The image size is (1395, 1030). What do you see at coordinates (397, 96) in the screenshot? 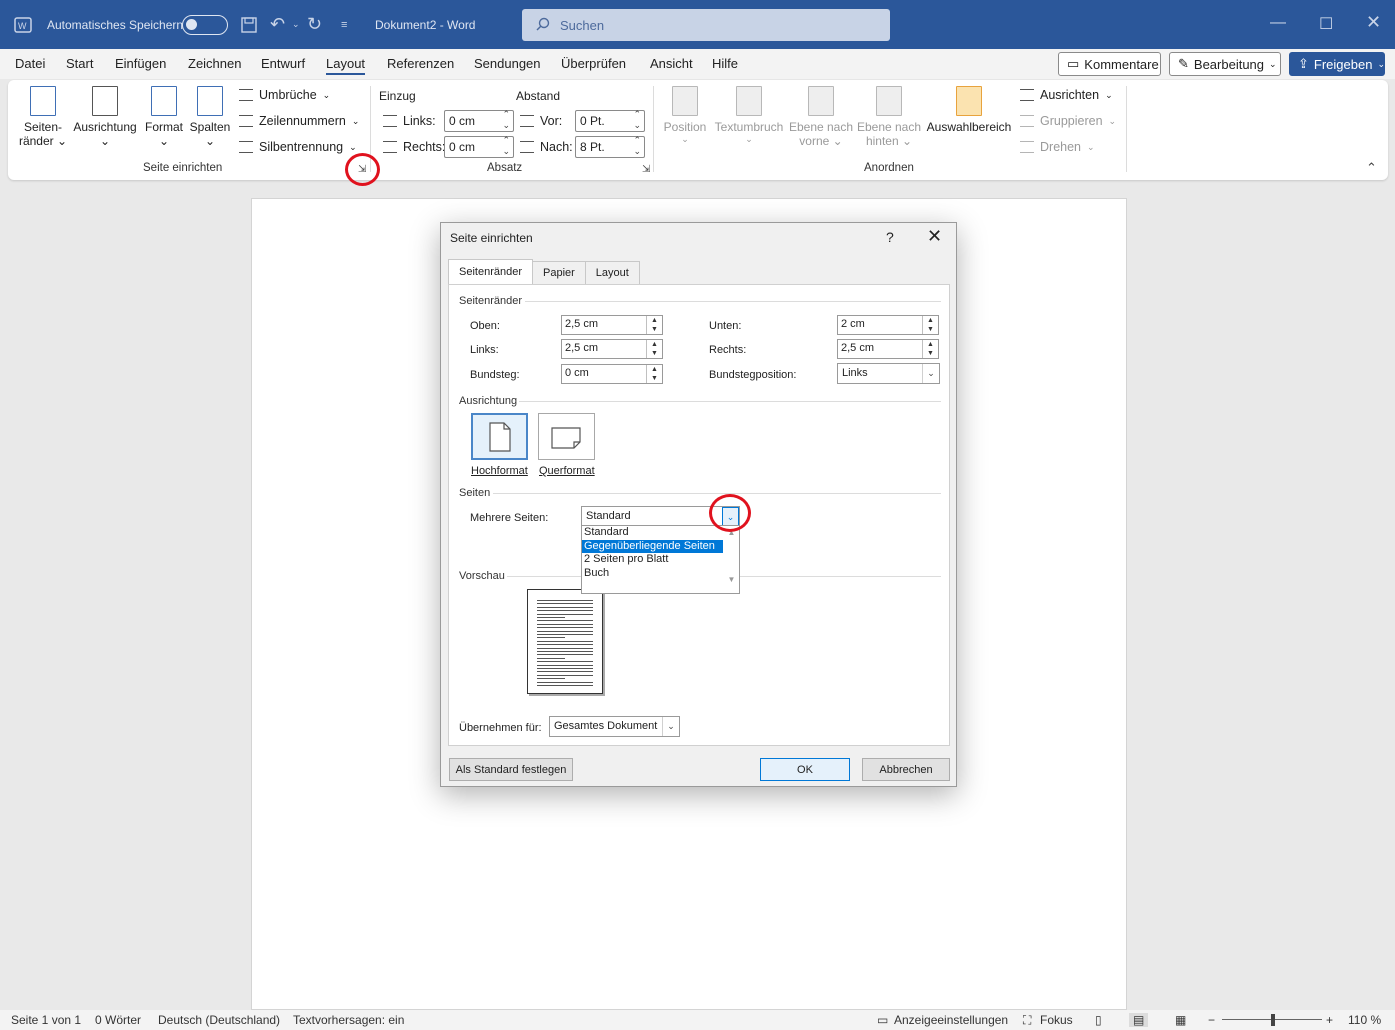
I see `indent-label: Einzug` at bounding box center [397, 96].